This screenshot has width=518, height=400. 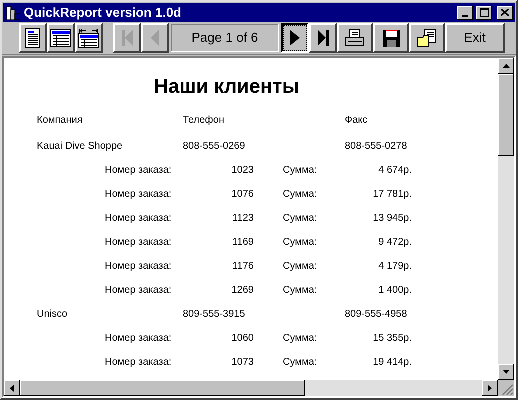 I want to click on order-number: 1169, so click(x=243, y=243).